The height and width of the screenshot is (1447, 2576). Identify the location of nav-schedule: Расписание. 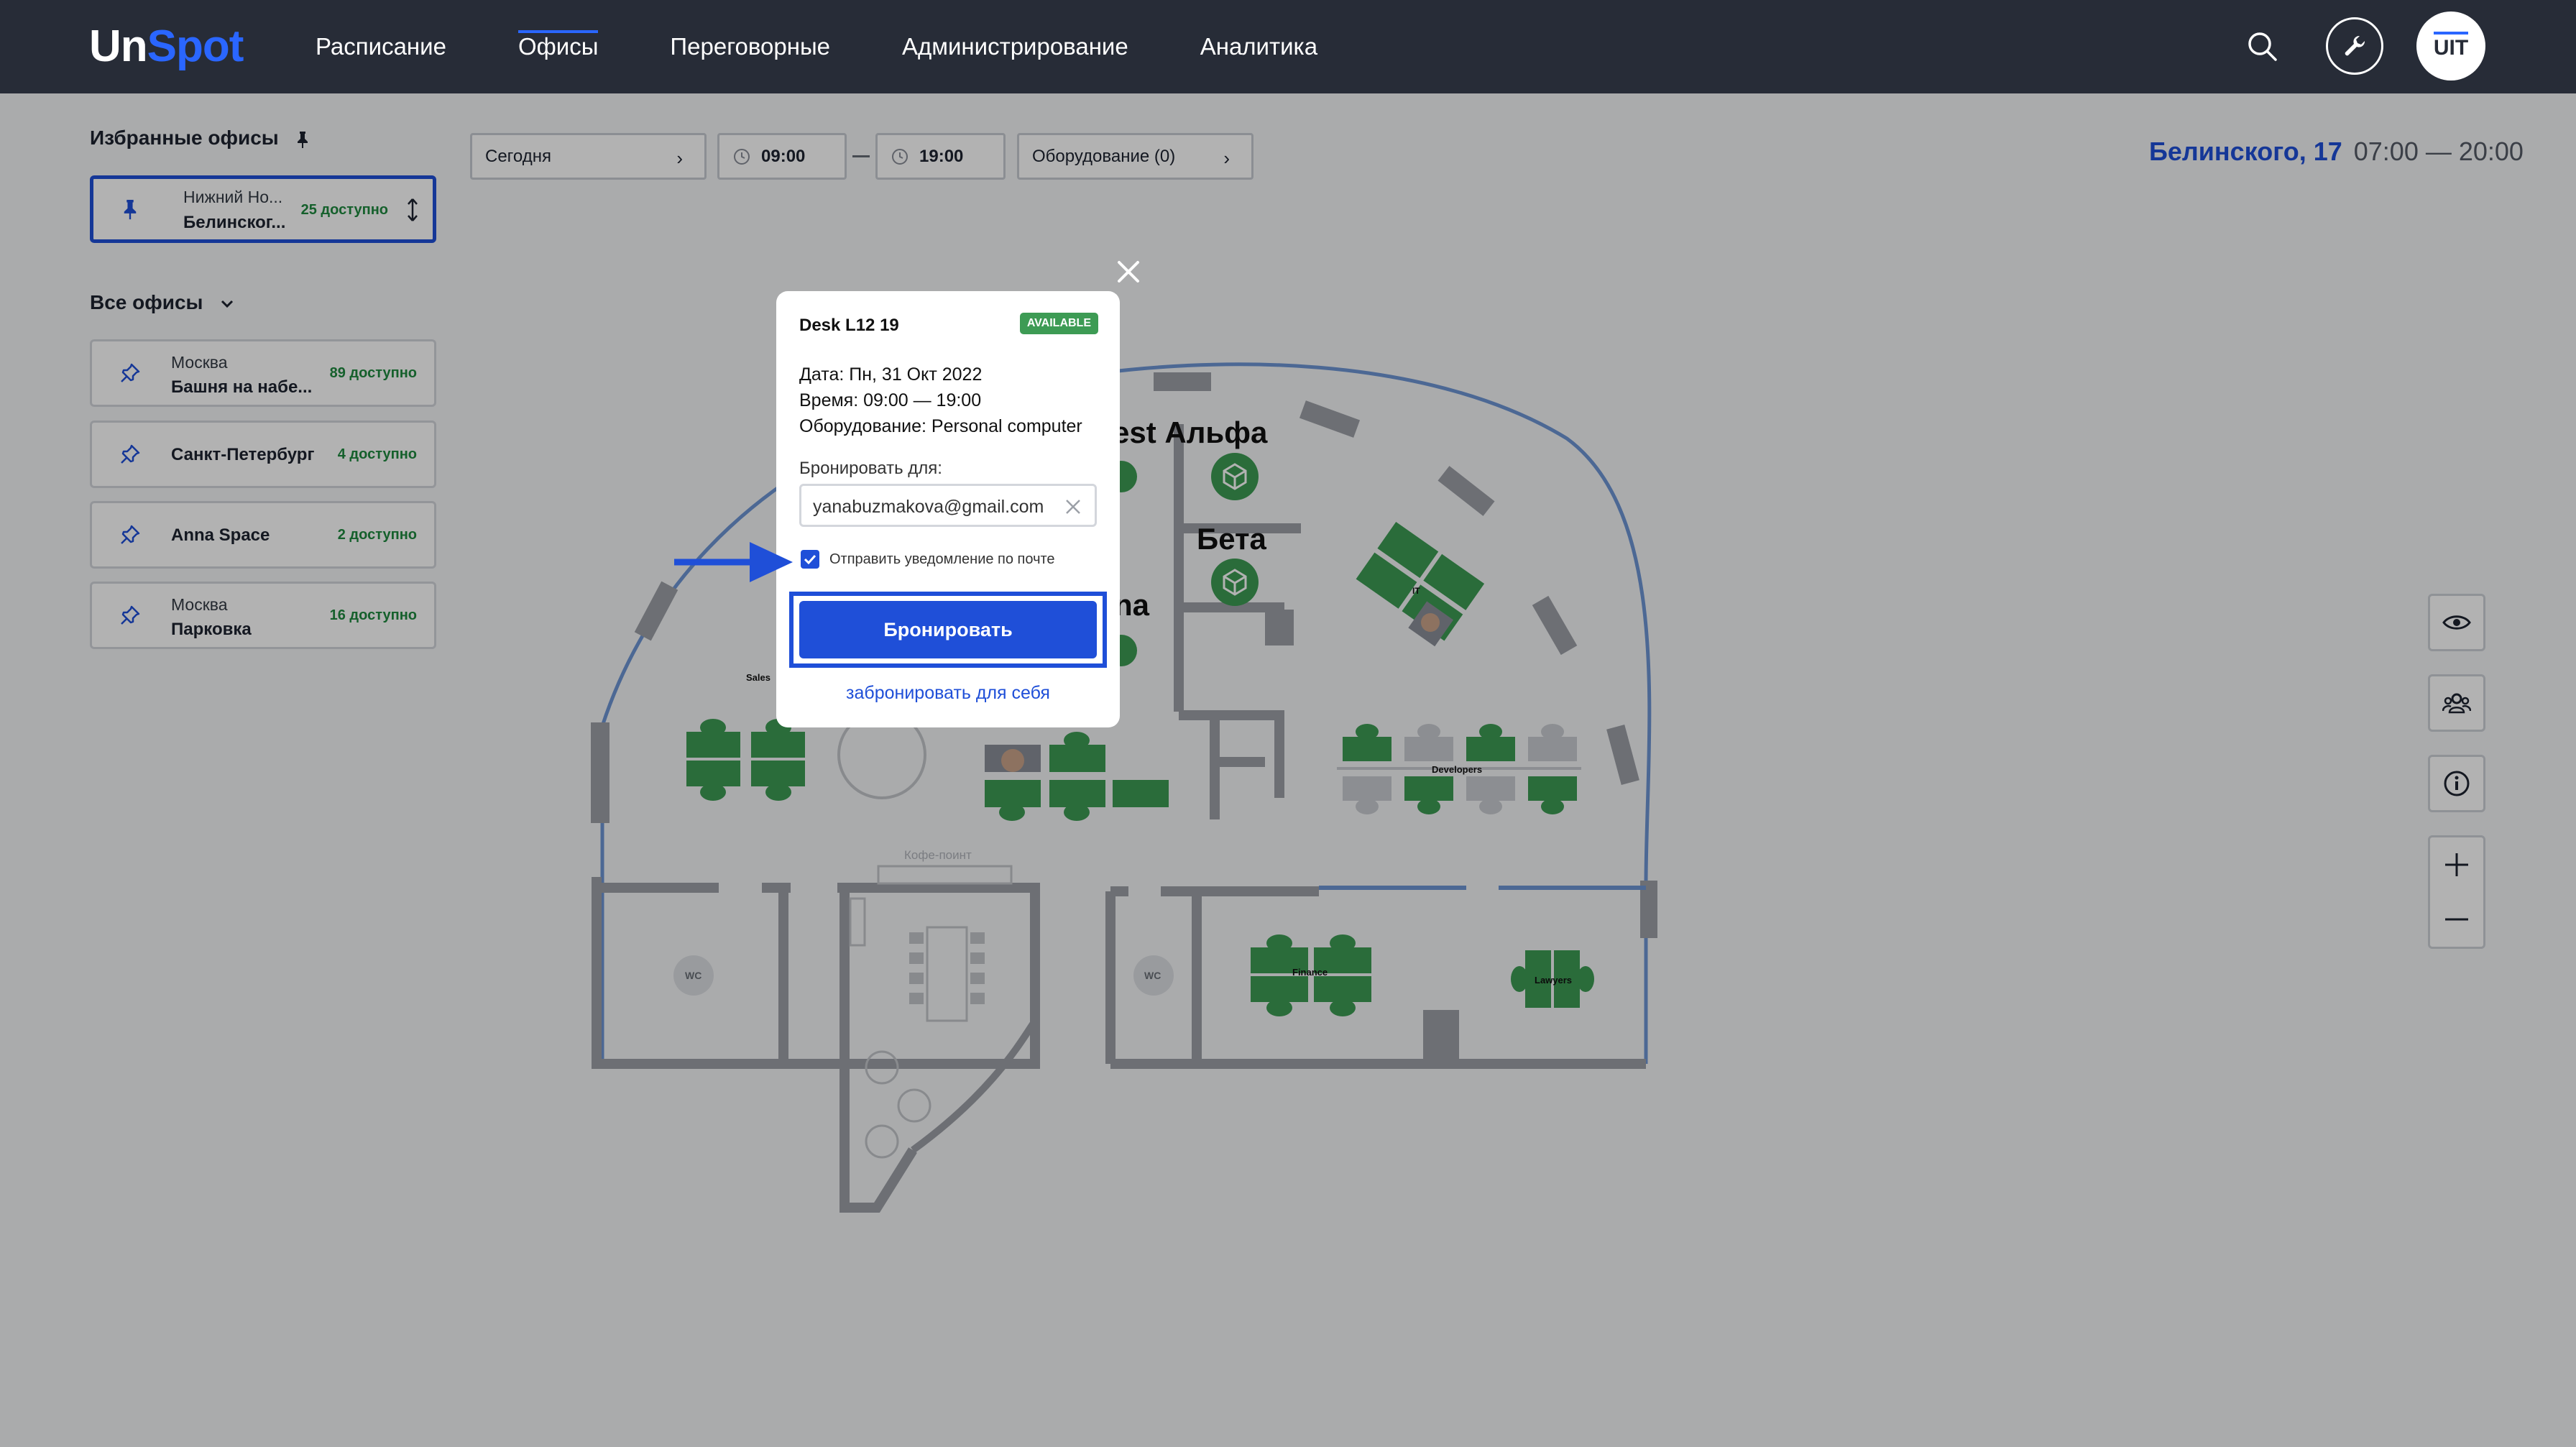
(381, 46).